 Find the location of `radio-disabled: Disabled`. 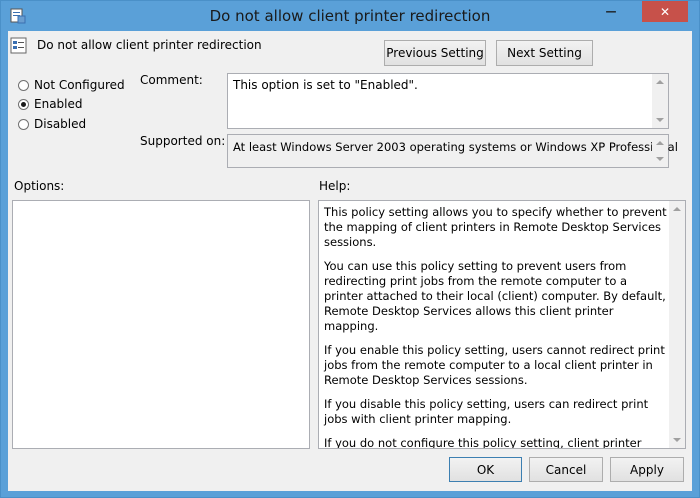

radio-disabled: Disabled is located at coordinates (52, 124).